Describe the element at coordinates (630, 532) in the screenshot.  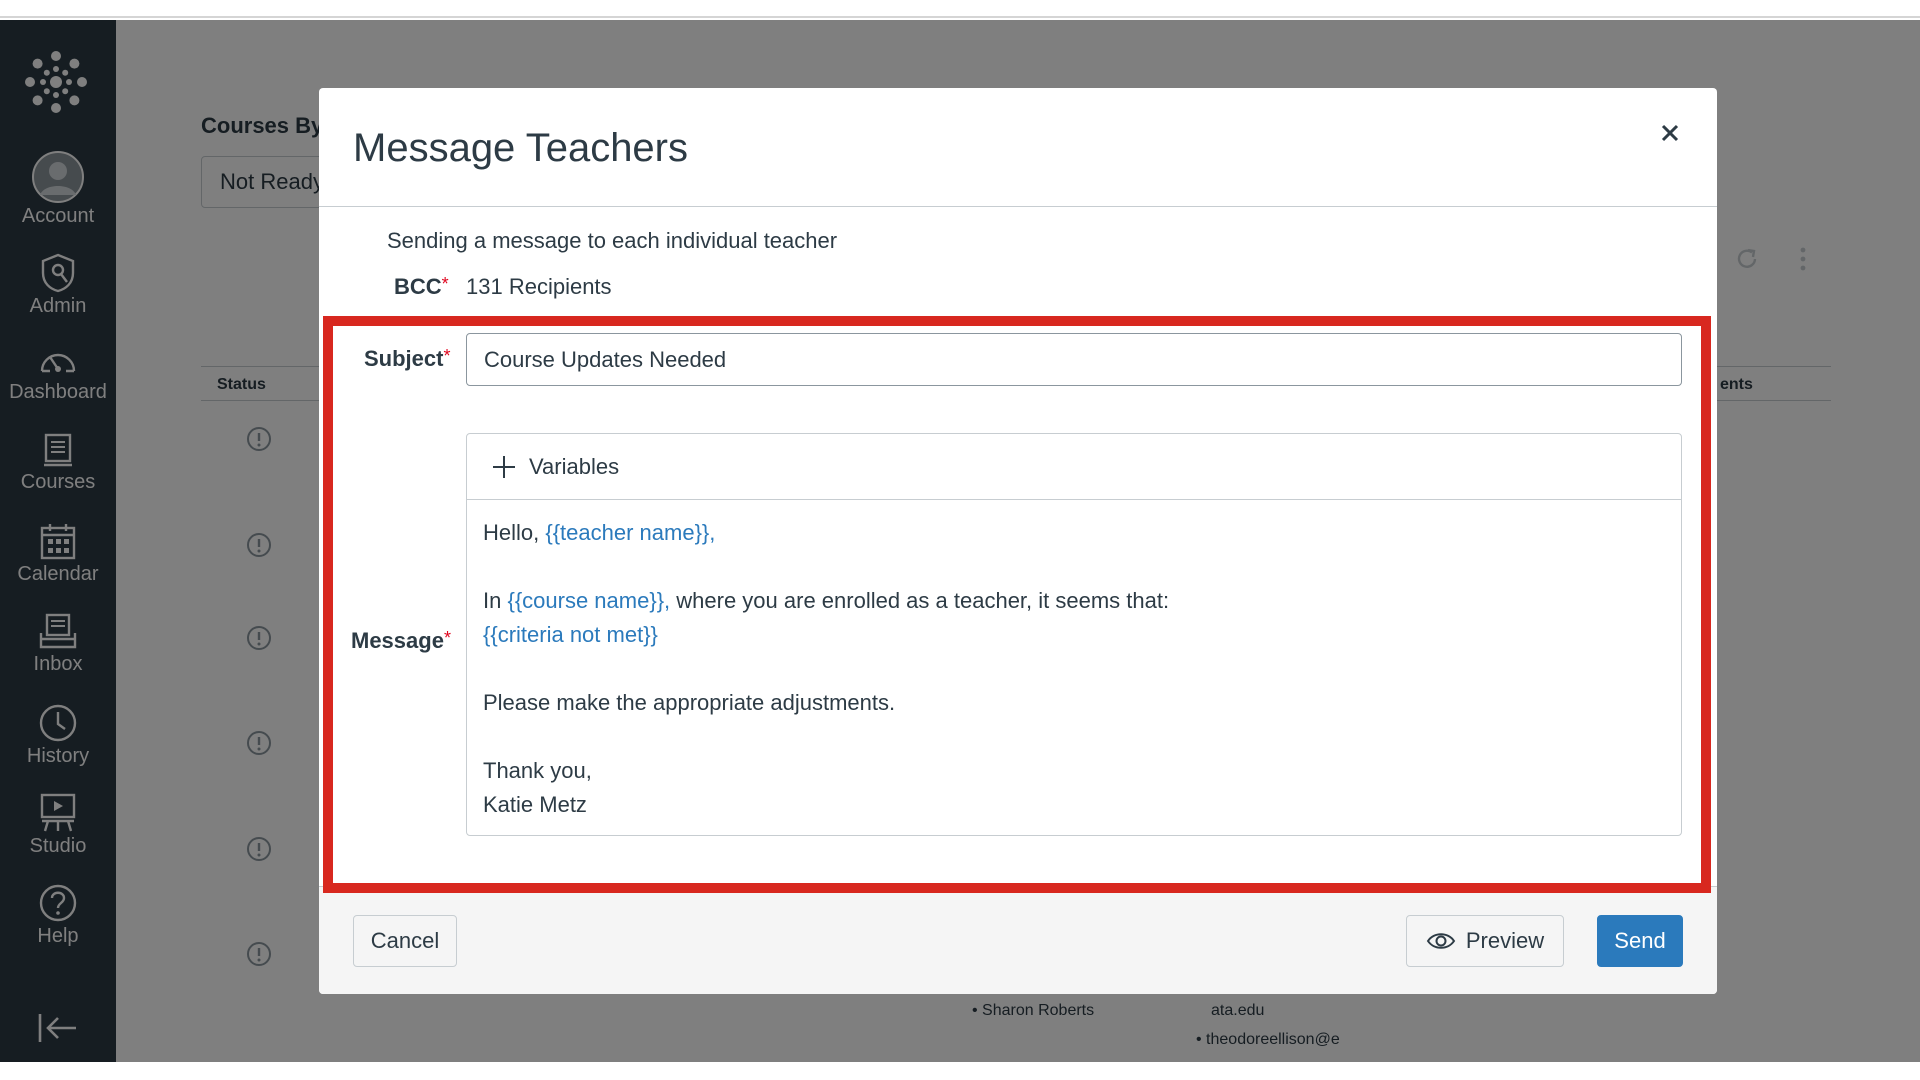
I see `teacher-name-variable: {{teacher name}},` at that location.